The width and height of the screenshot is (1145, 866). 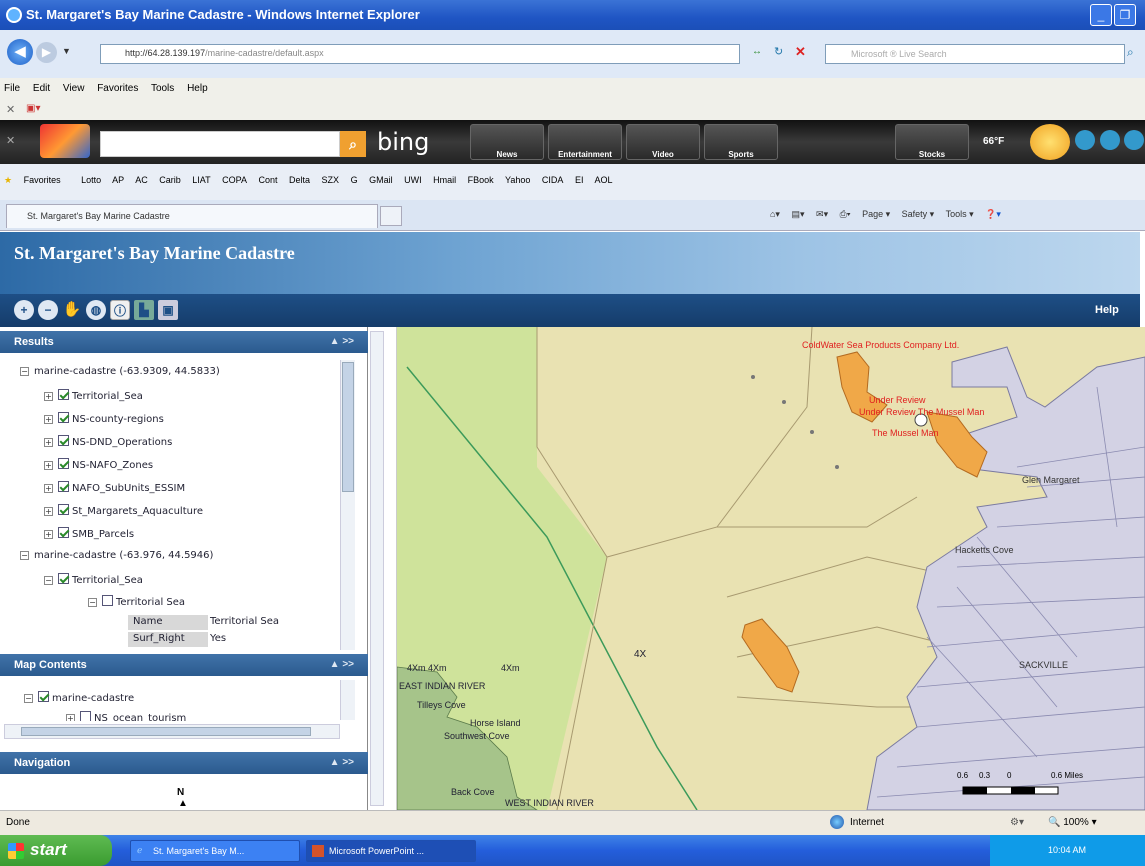 I want to click on bing-search-button: ⌕, so click(x=353, y=144).